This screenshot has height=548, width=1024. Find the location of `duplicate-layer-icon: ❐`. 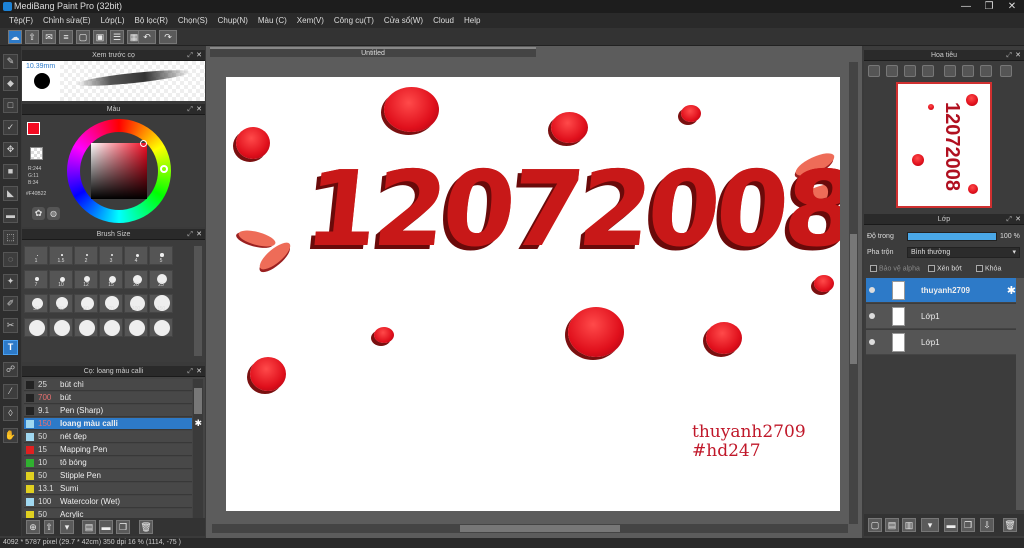

duplicate-layer-icon: ❐ is located at coordinates (968, 525).